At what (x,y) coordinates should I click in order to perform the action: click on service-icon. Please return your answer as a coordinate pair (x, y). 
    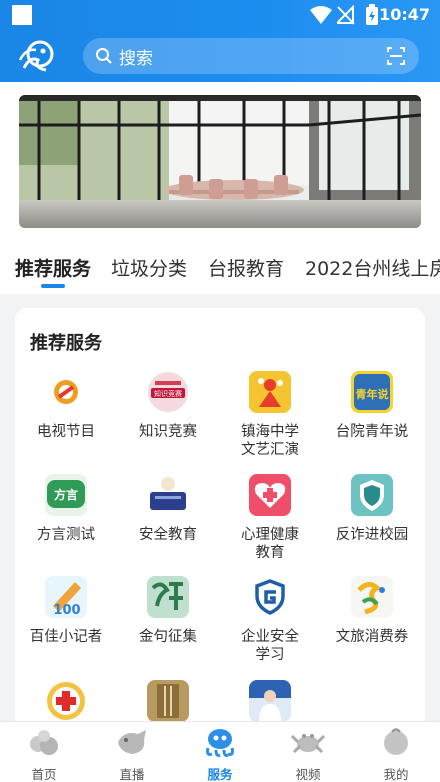
    Looking at the image, I should click on (220, 743).